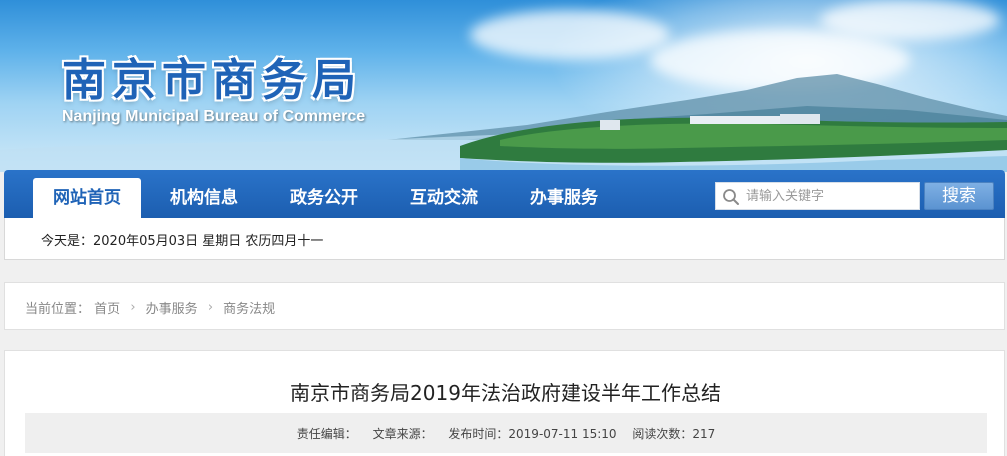 The width and height of the screenshot is (1007, 456). What do you see at coordinates (532, 434) in the screenshot?
I see `article-publish-time: 发布时间：2019-07-11 15:10` at bounding box center [532, 434].